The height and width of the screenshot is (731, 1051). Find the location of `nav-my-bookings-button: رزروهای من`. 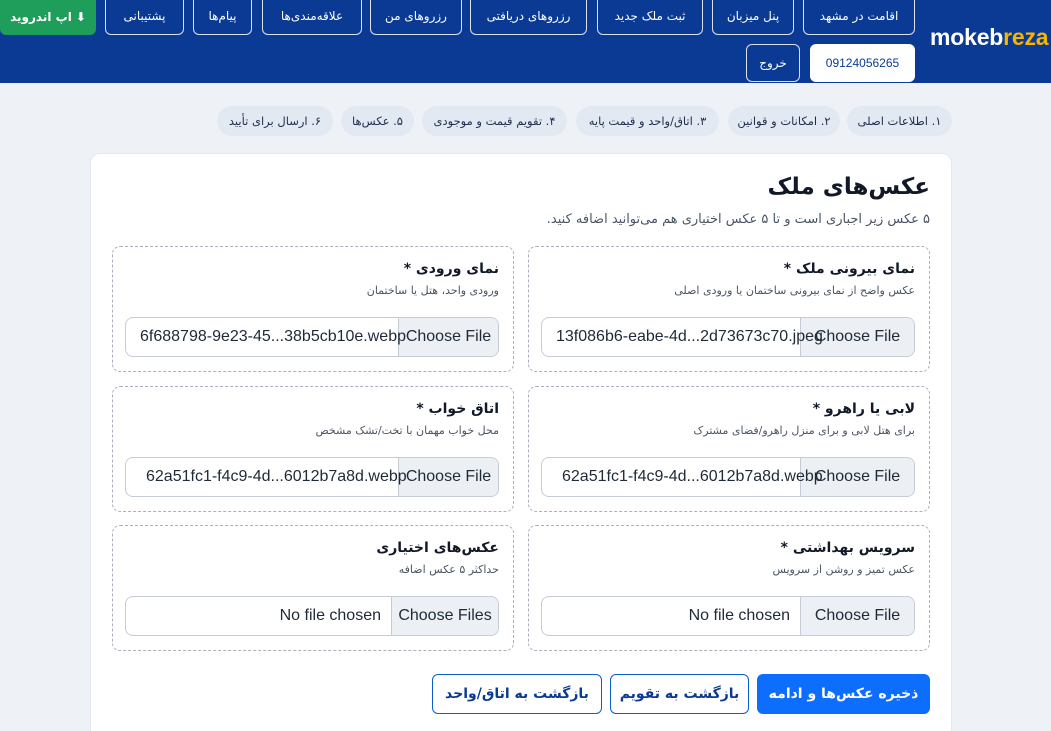

nav-my-bookings-button: رزروهای من is located at coordinates (416, 17).